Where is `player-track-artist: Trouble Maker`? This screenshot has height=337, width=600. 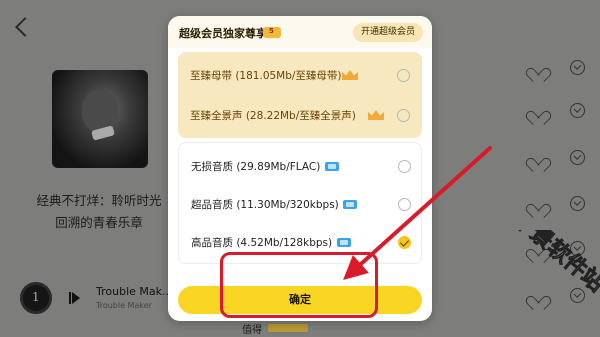
player-track-artist: Trouble Maker is located at coordinates (124, 305).